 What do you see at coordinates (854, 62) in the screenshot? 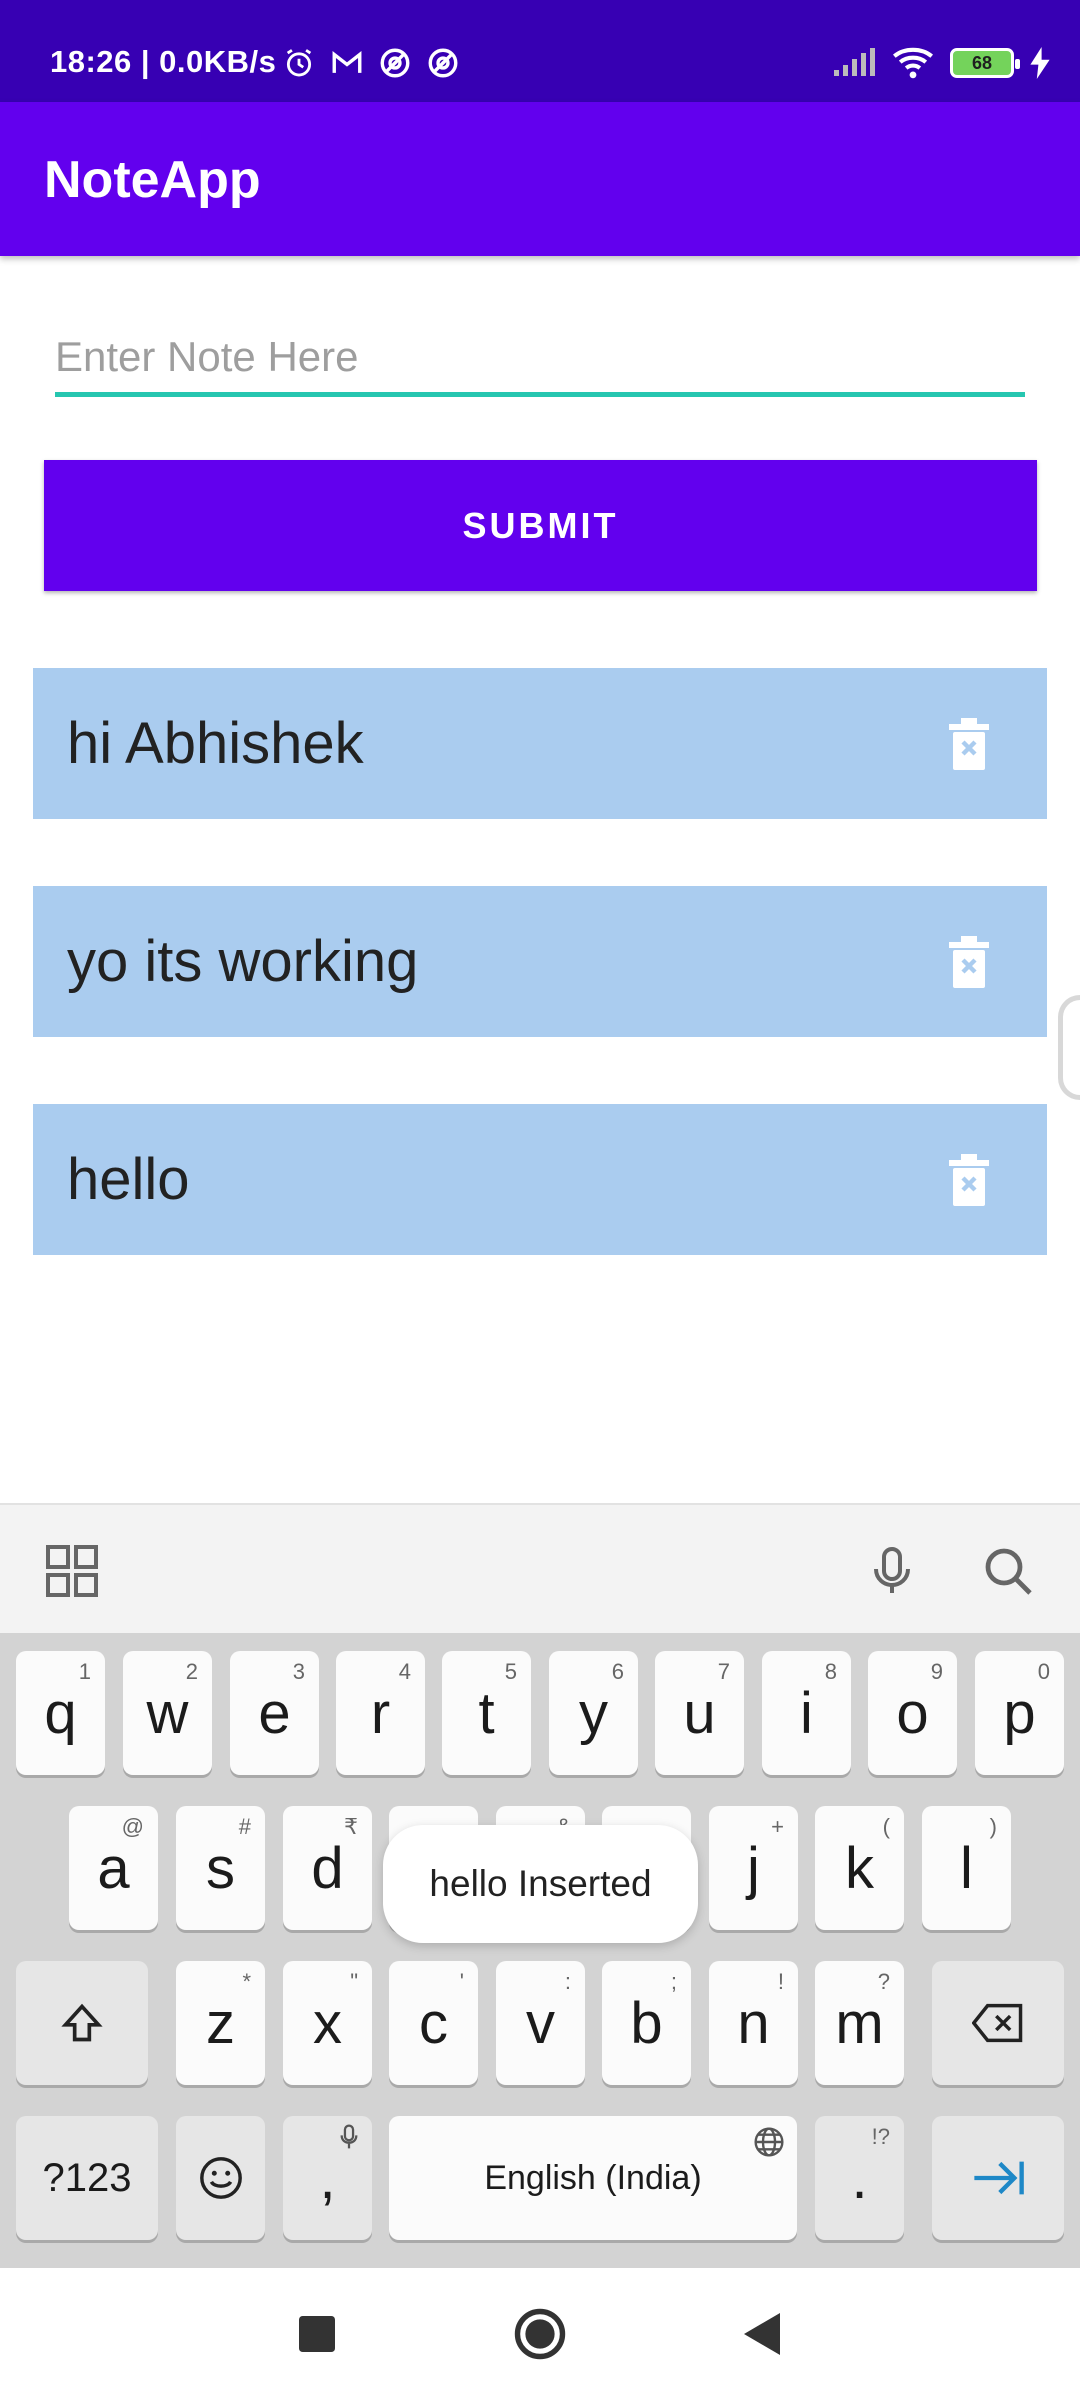
I see `signal-icon` at bounding box center [854, 62].